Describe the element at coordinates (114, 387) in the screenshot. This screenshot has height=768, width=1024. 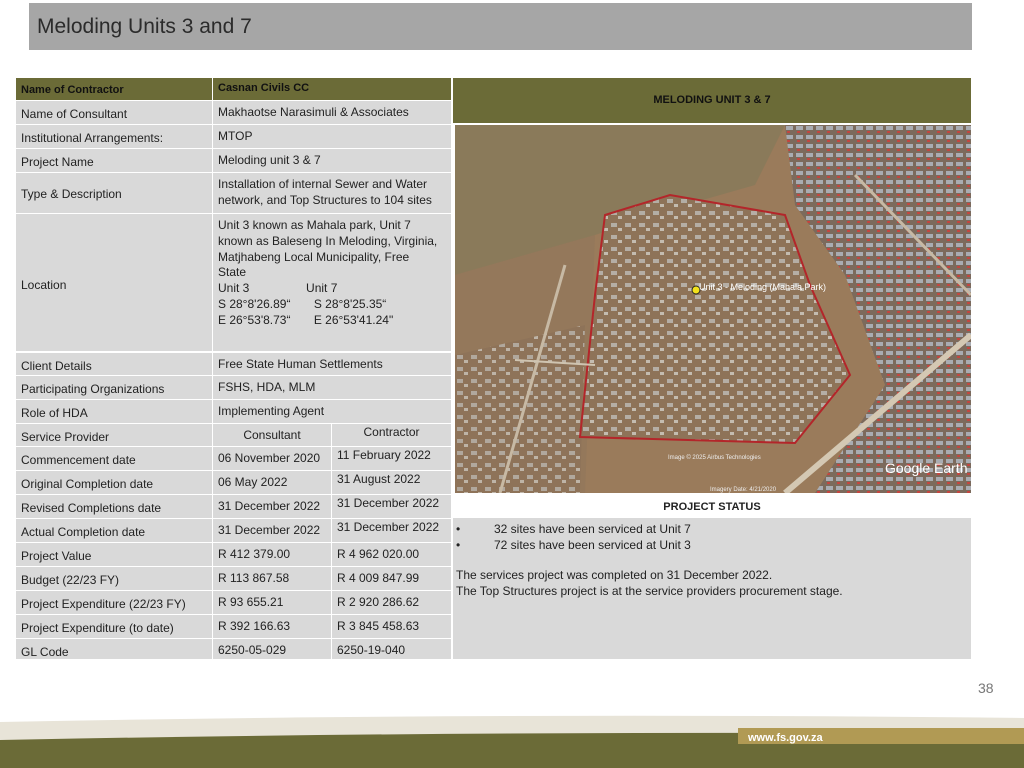
I see `row-label: Participating Organizations` at that location.